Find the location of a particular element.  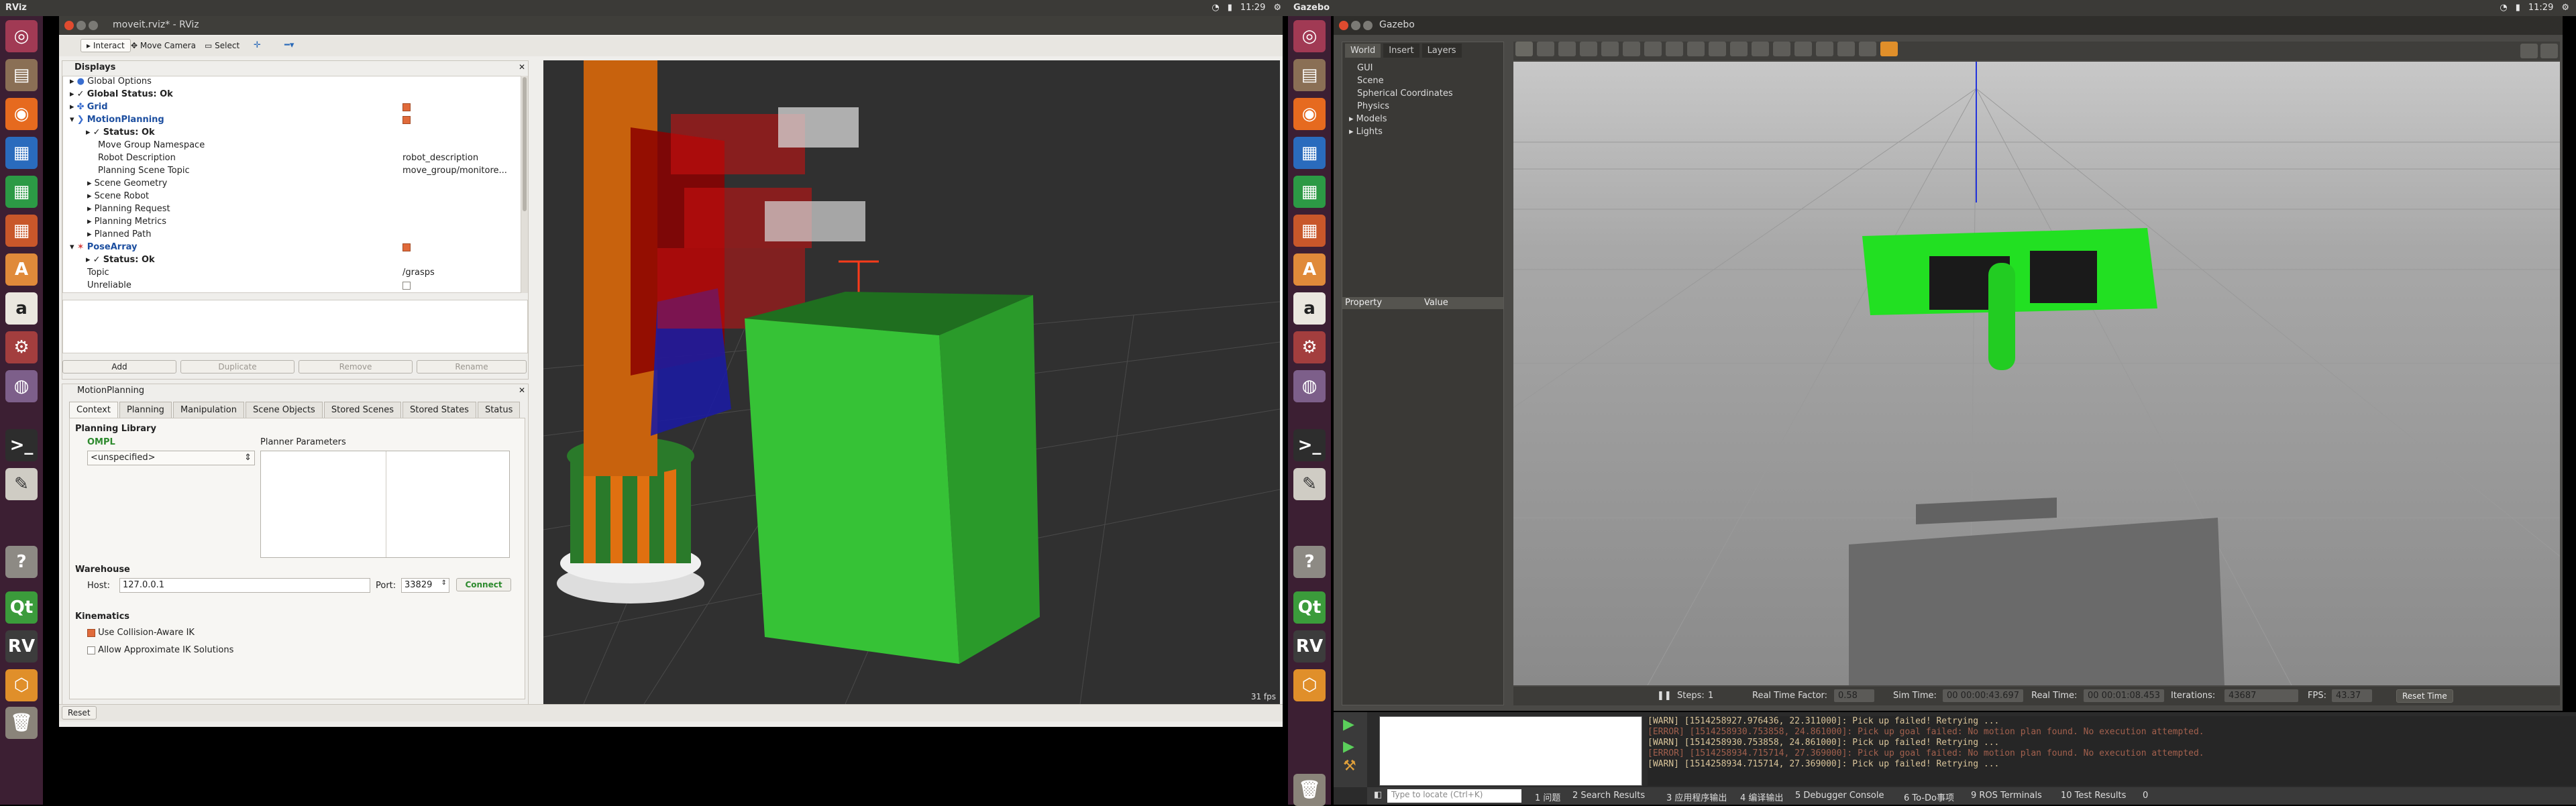

tree-row-scene-geometry: ▸ Scene Geometry is located at coordinates (292, 184).